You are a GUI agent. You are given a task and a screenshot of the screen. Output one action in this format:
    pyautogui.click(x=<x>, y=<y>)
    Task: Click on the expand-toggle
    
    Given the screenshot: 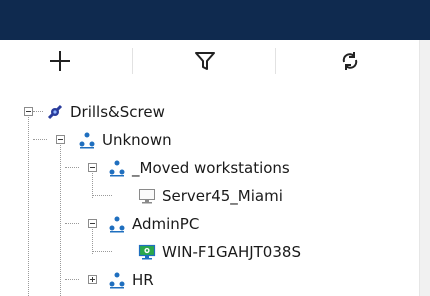 What is the action you would take?
    pyautogui.click(x=92, y=279)
    